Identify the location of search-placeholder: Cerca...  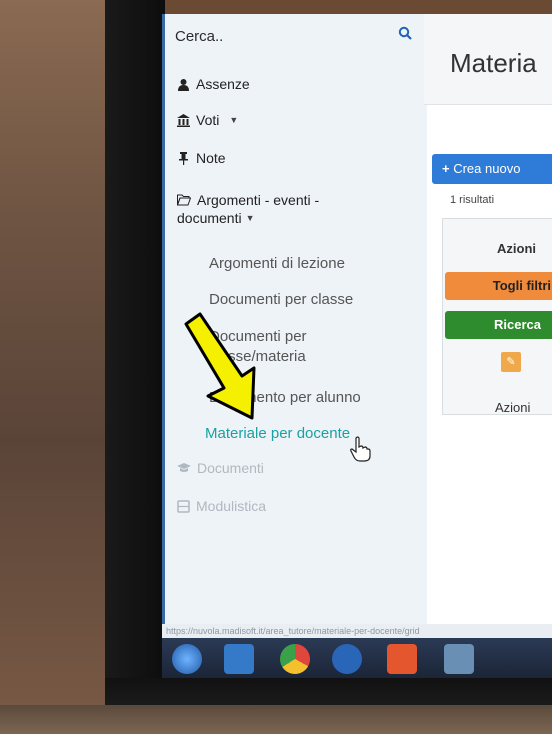
(199, 36).